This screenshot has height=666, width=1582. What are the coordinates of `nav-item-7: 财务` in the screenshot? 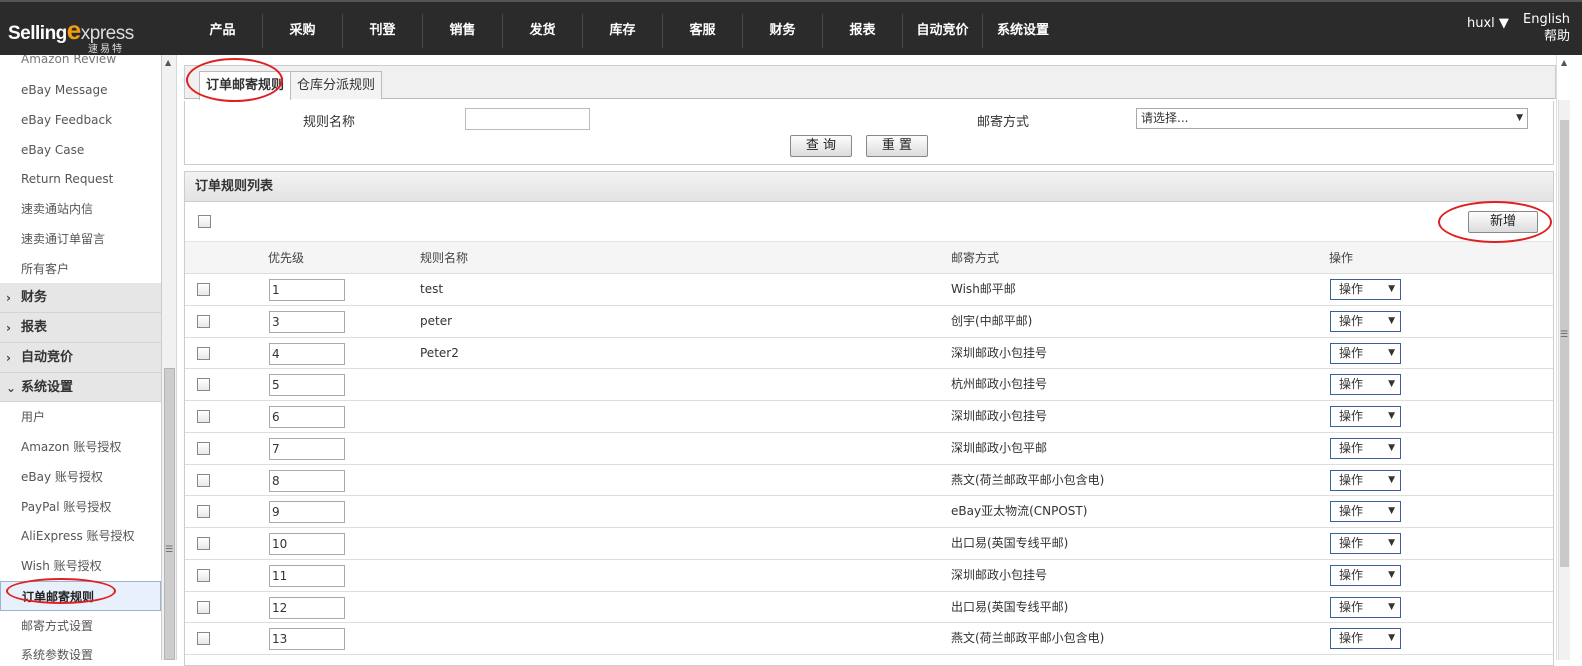 It's located at (783, 31).